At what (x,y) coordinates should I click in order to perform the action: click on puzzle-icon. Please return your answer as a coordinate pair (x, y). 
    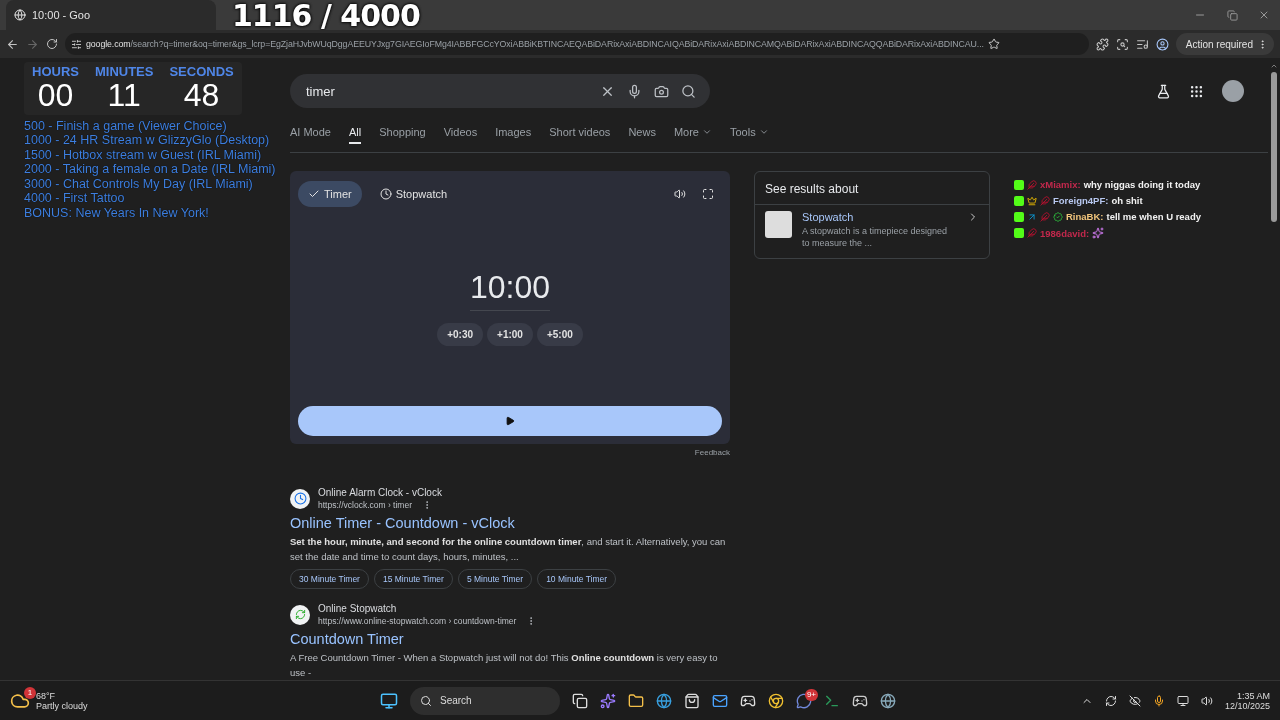
    Looking at the image, I should click on (1102, 44).